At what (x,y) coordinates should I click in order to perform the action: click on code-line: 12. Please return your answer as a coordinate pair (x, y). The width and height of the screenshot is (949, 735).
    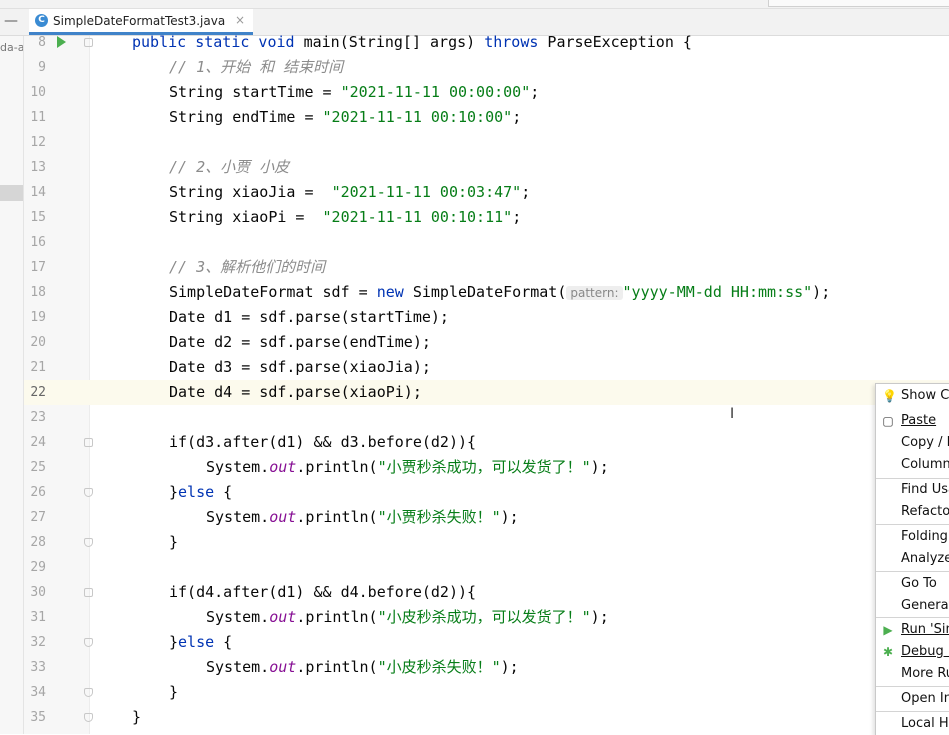
    Looking at the image, I should click on (486, 142).